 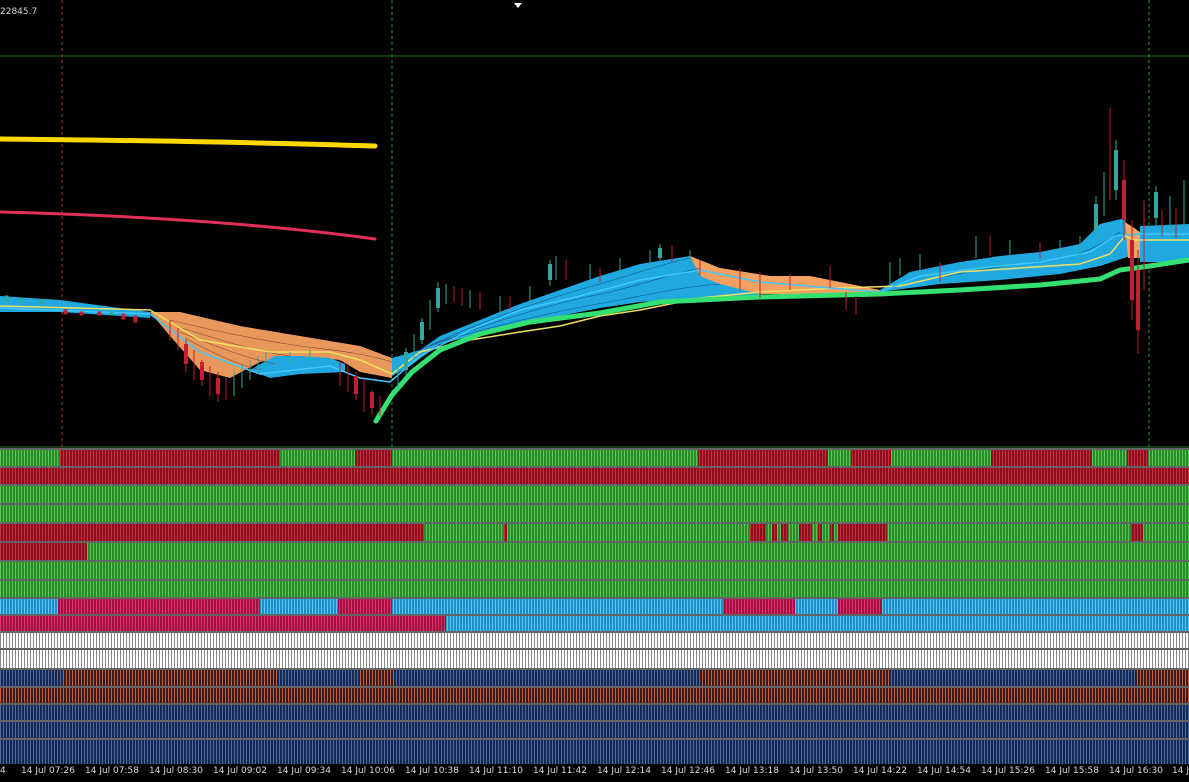 I want to click on time-axis-label: 14 Jul 13:18, so click(x=752, y=771).